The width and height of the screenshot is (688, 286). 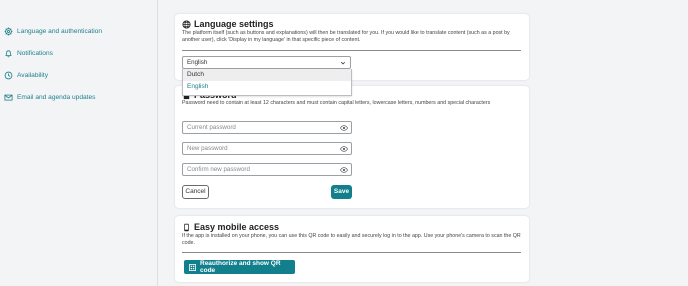 I want to click on reauthorize-qr-button: Reauthorize and show QR code, so click(x=239, y=267).